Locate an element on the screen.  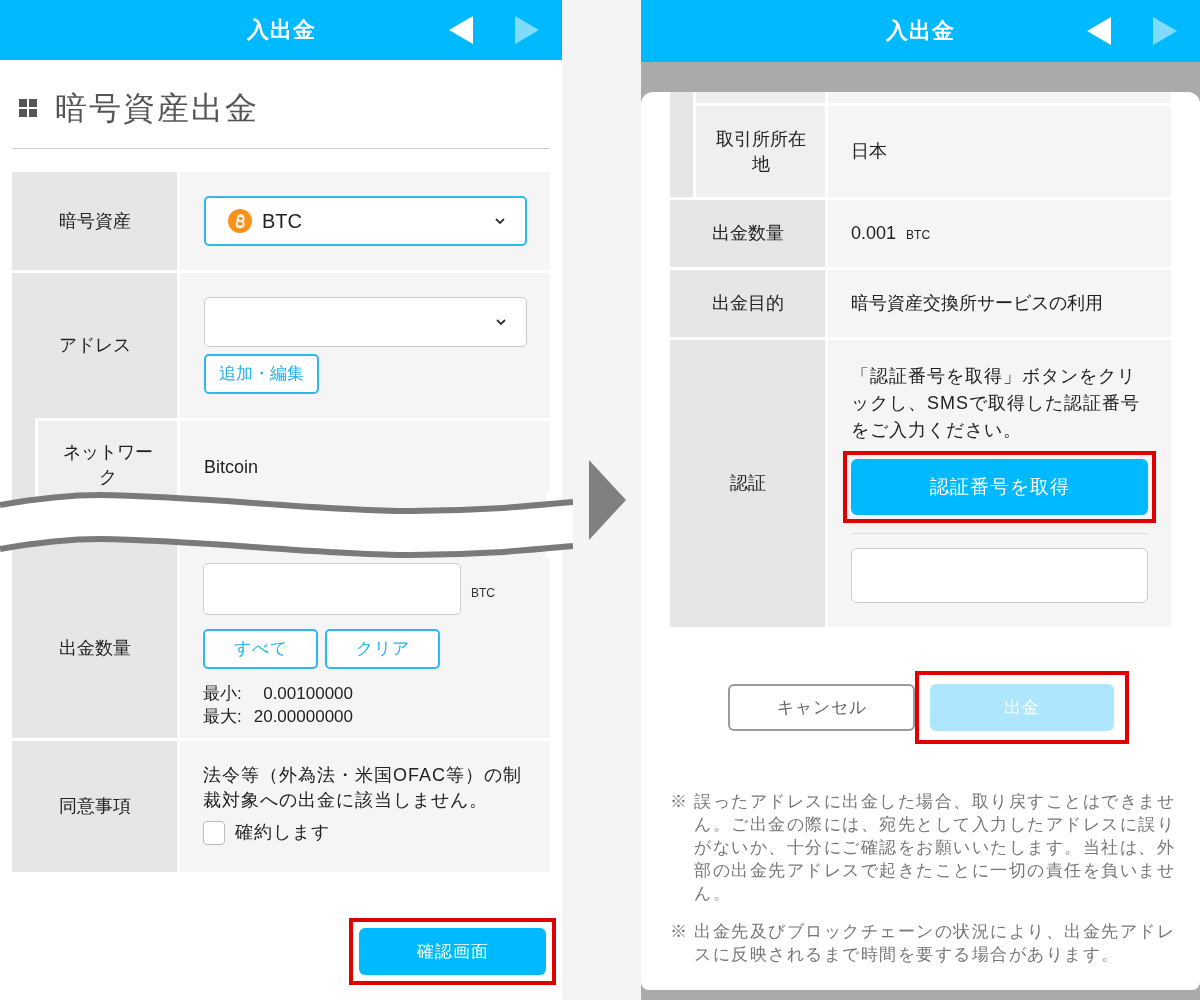
label-cell: アドレス is located at coordinates (94, 345).